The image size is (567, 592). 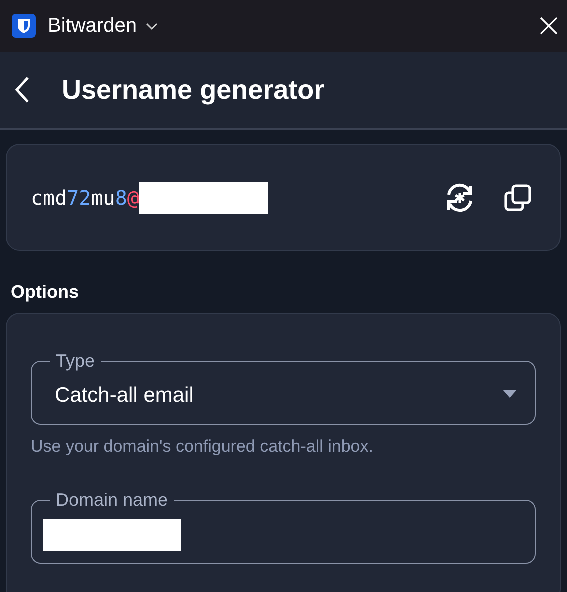 What do you see at coordinates (202, 447) in the screenshot?
I see `help-text: Use your domain's configured catch-all inbox.` at bounding box center [202, 447].